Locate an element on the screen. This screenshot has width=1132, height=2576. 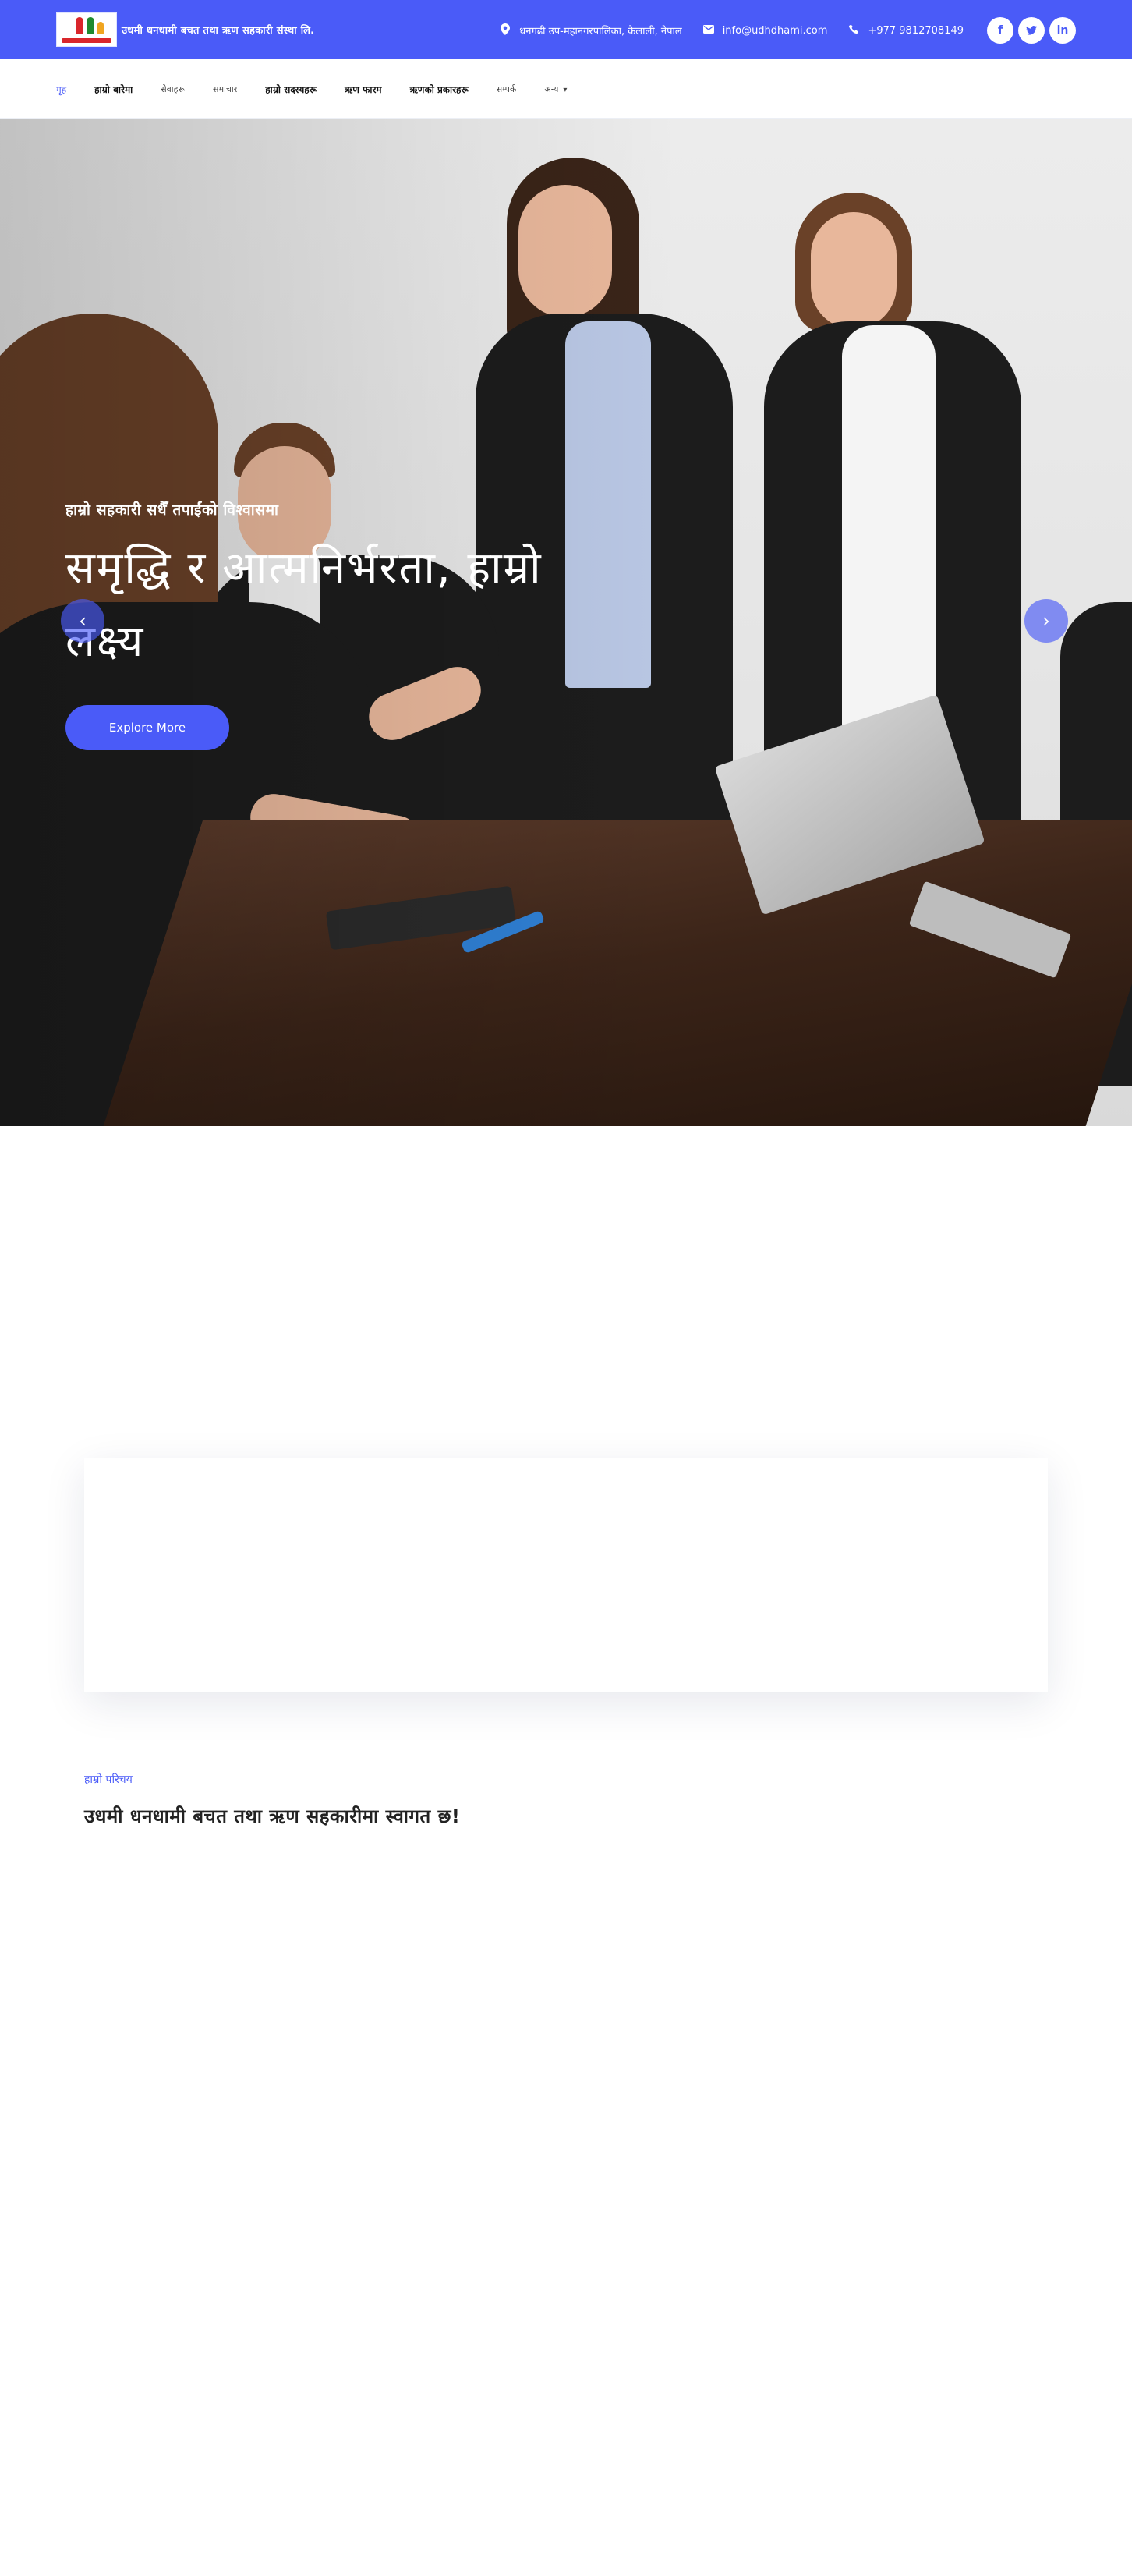
slider-prev-button: ‹ is located at coordinates (82, 621).